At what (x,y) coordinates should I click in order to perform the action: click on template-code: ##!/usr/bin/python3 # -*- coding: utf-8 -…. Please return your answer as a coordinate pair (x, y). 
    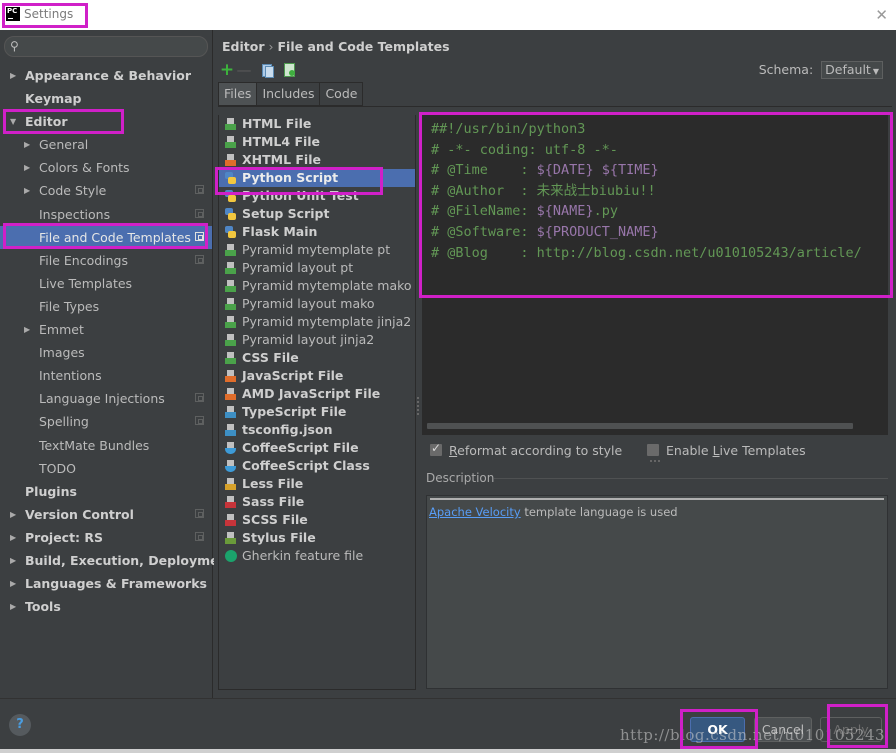
    Looking at the image, I should click on (646, 191).